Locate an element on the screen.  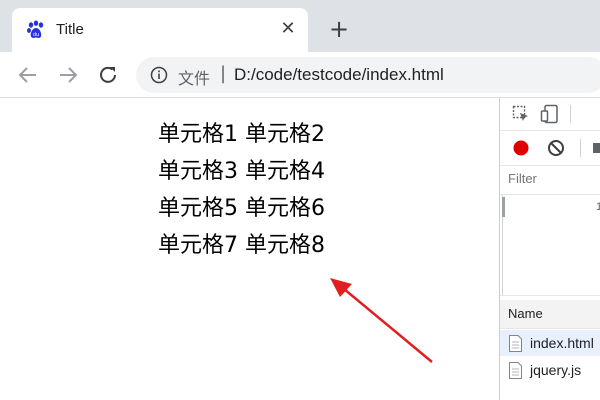
clear-icon is located at coordinates (556, 148).